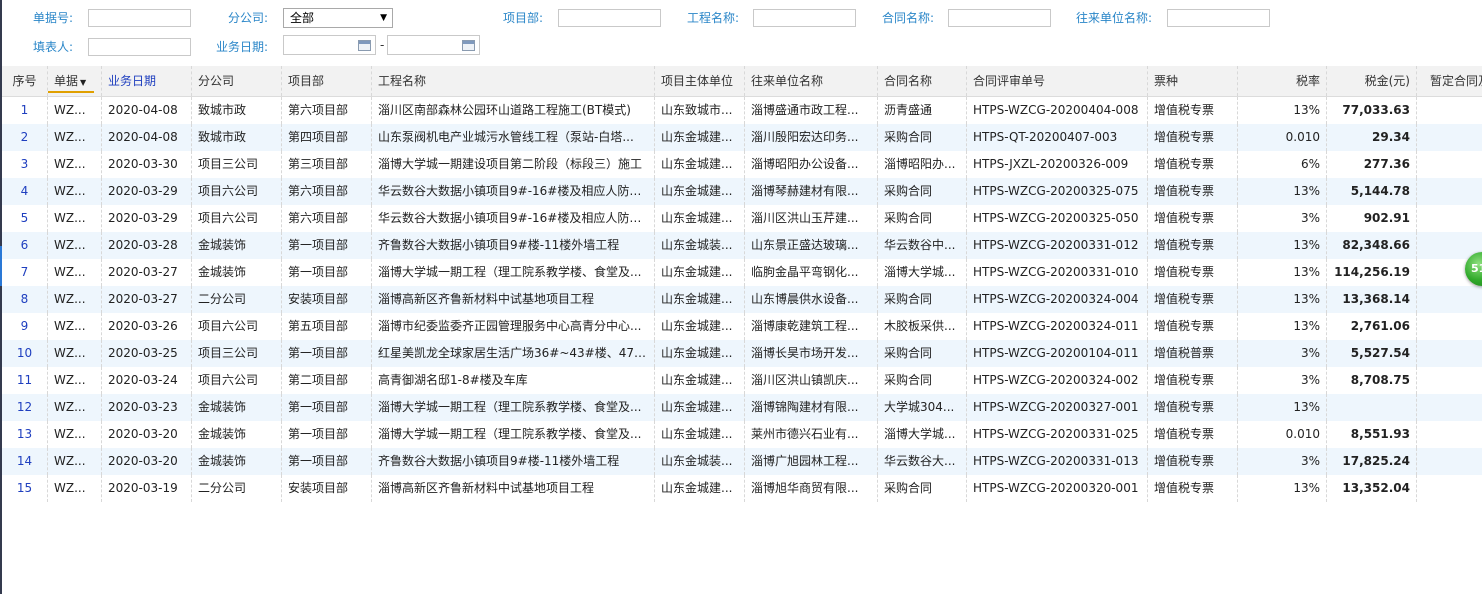 The image size is (1482, 594). What do you see at coordinates (700, 81) in the screenshot?
I see `header-project-owner: 项目主体单位` at bounding box center [700, 81].